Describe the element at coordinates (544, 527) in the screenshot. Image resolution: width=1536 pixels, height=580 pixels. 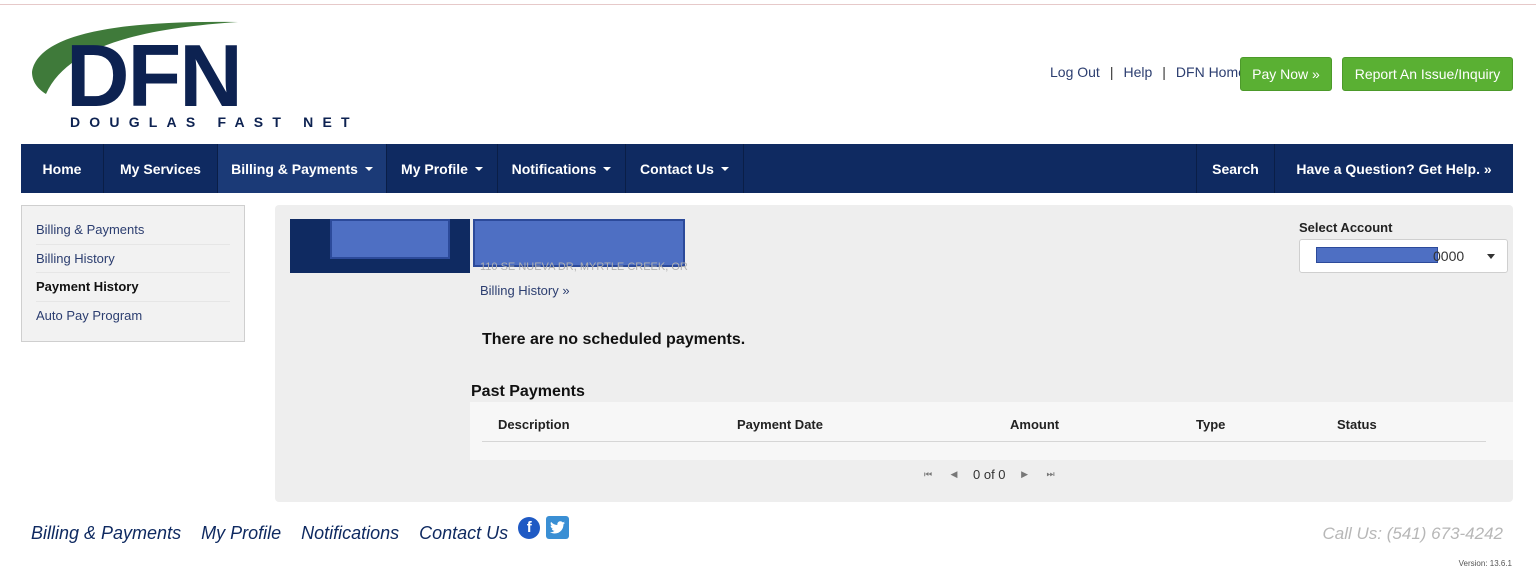
I see `social-links: f` at that location.